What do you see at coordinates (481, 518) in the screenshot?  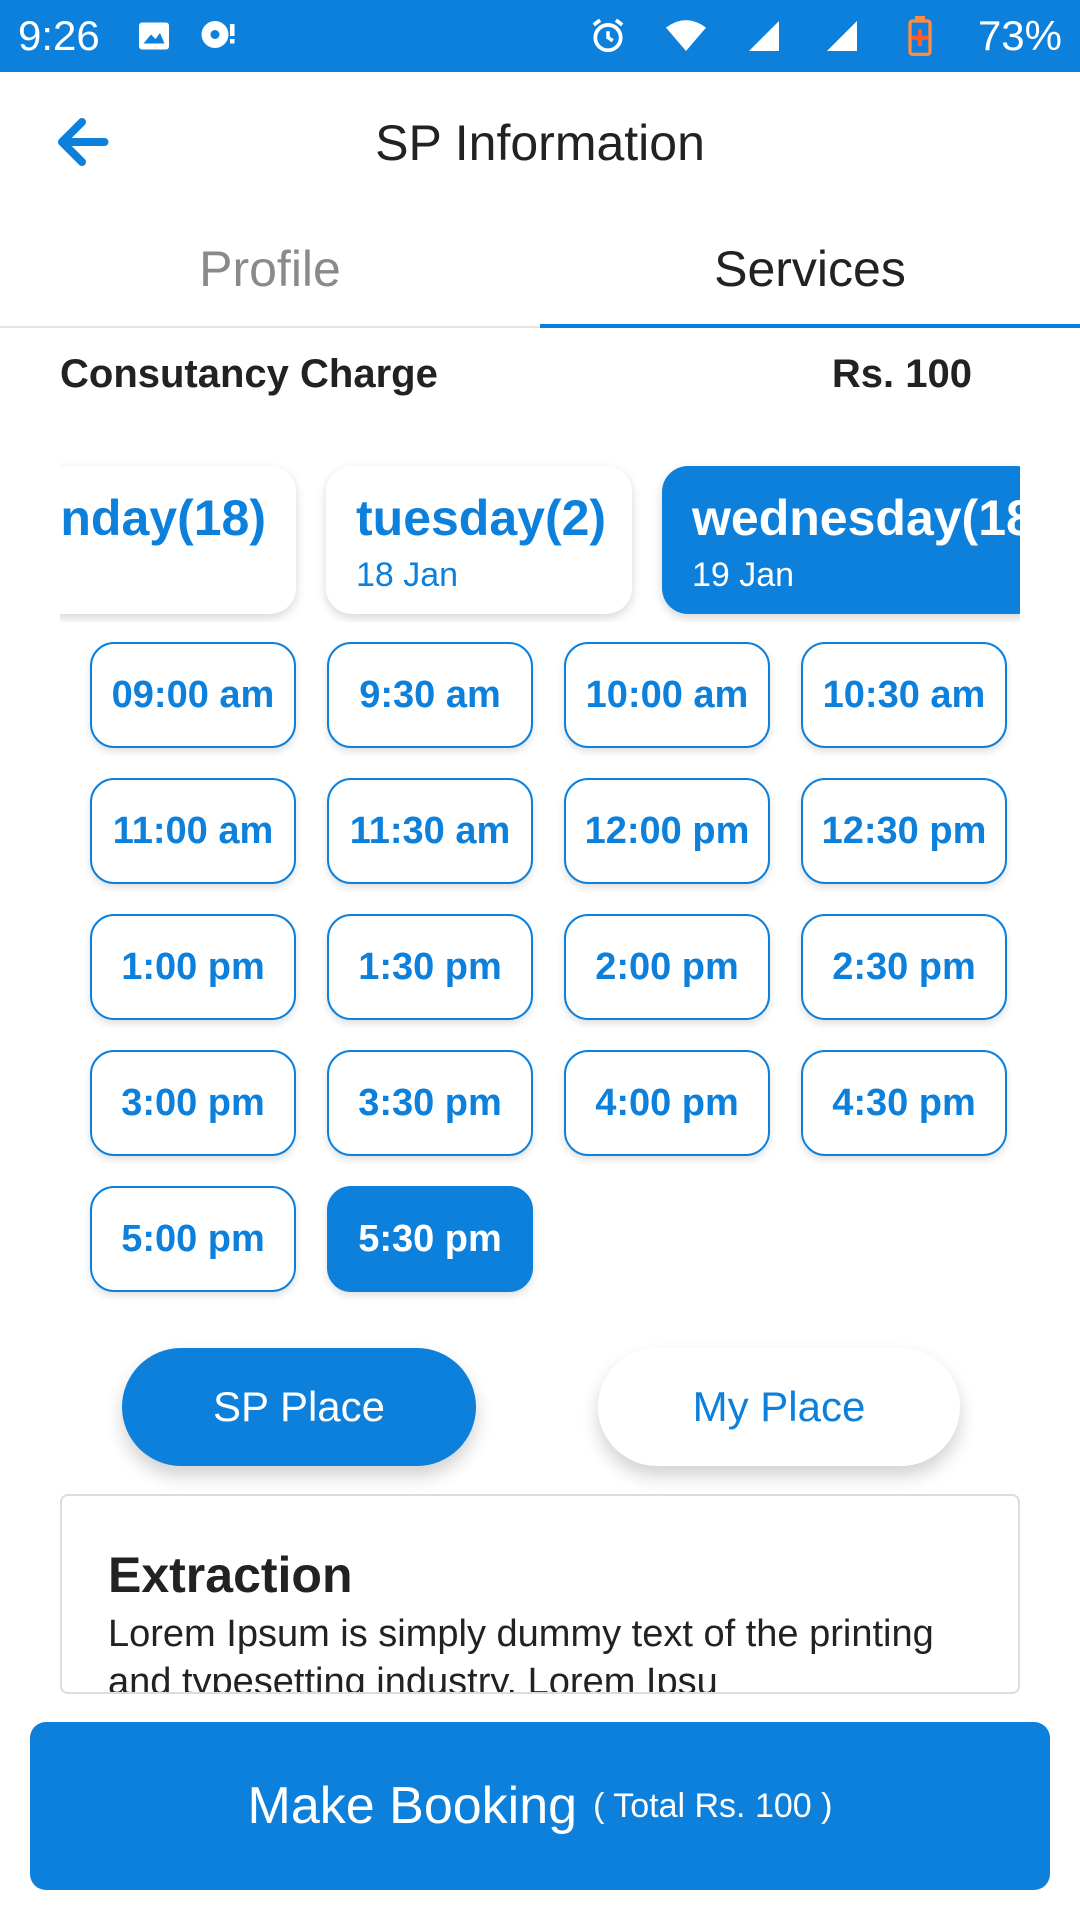 I see `day-name: tuesday(2)` at bounding box center [481, 518].